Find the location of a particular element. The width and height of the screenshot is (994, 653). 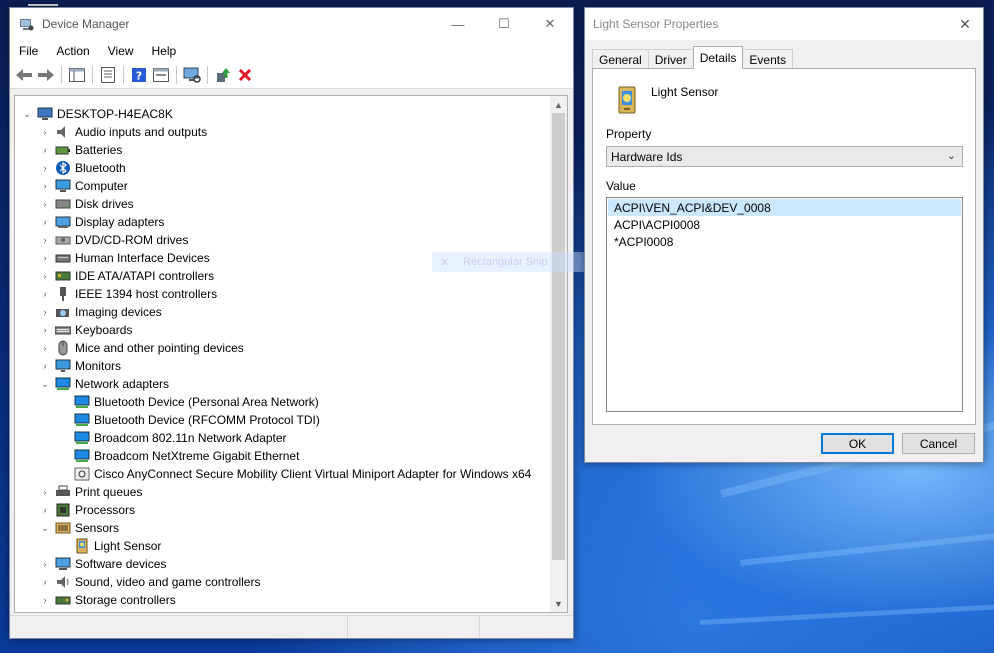

snip-icon: ✕ is located at coordinates (445, 262).